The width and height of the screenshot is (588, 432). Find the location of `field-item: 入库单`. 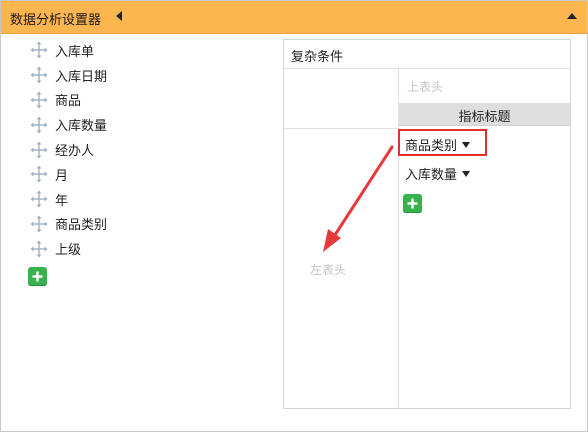

field-item: 入库单 is located at coordinates (68, 50).